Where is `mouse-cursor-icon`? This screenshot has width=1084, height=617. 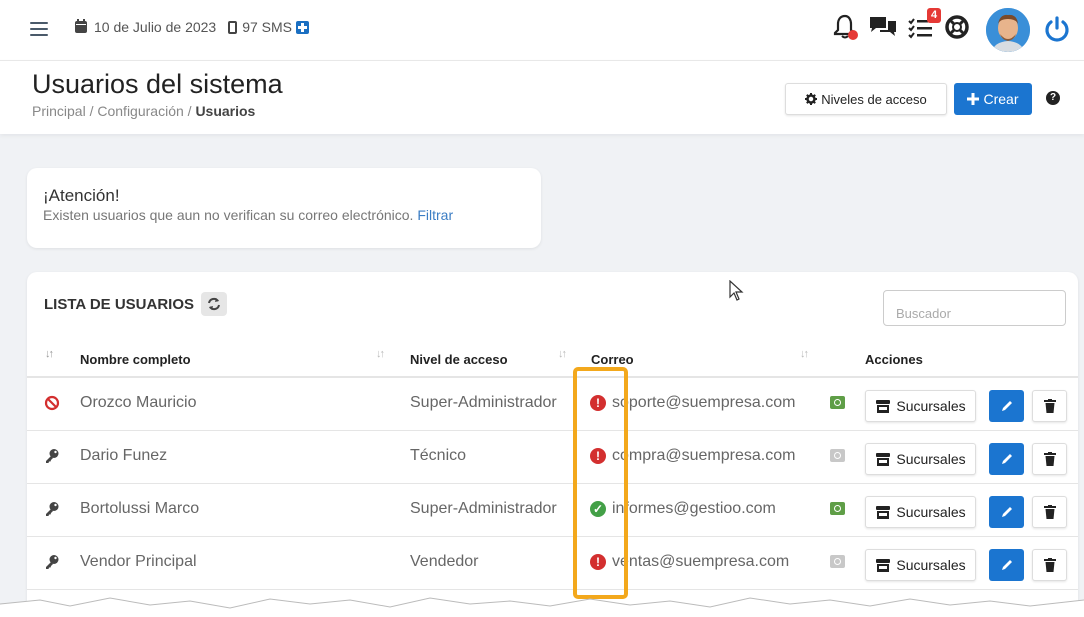 mouse-cursor-icon is located at coordinates (736, 290).